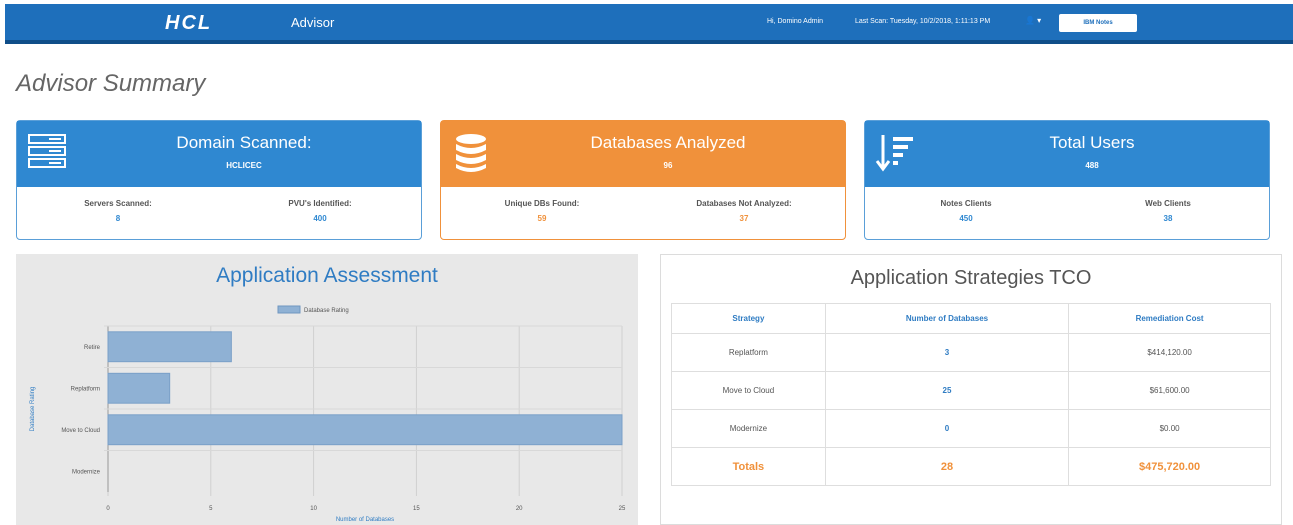  What do you see at coordinates (748, 318) in the screenshot?
I see `column-header: Strategy` at bounding box center [748, 318].